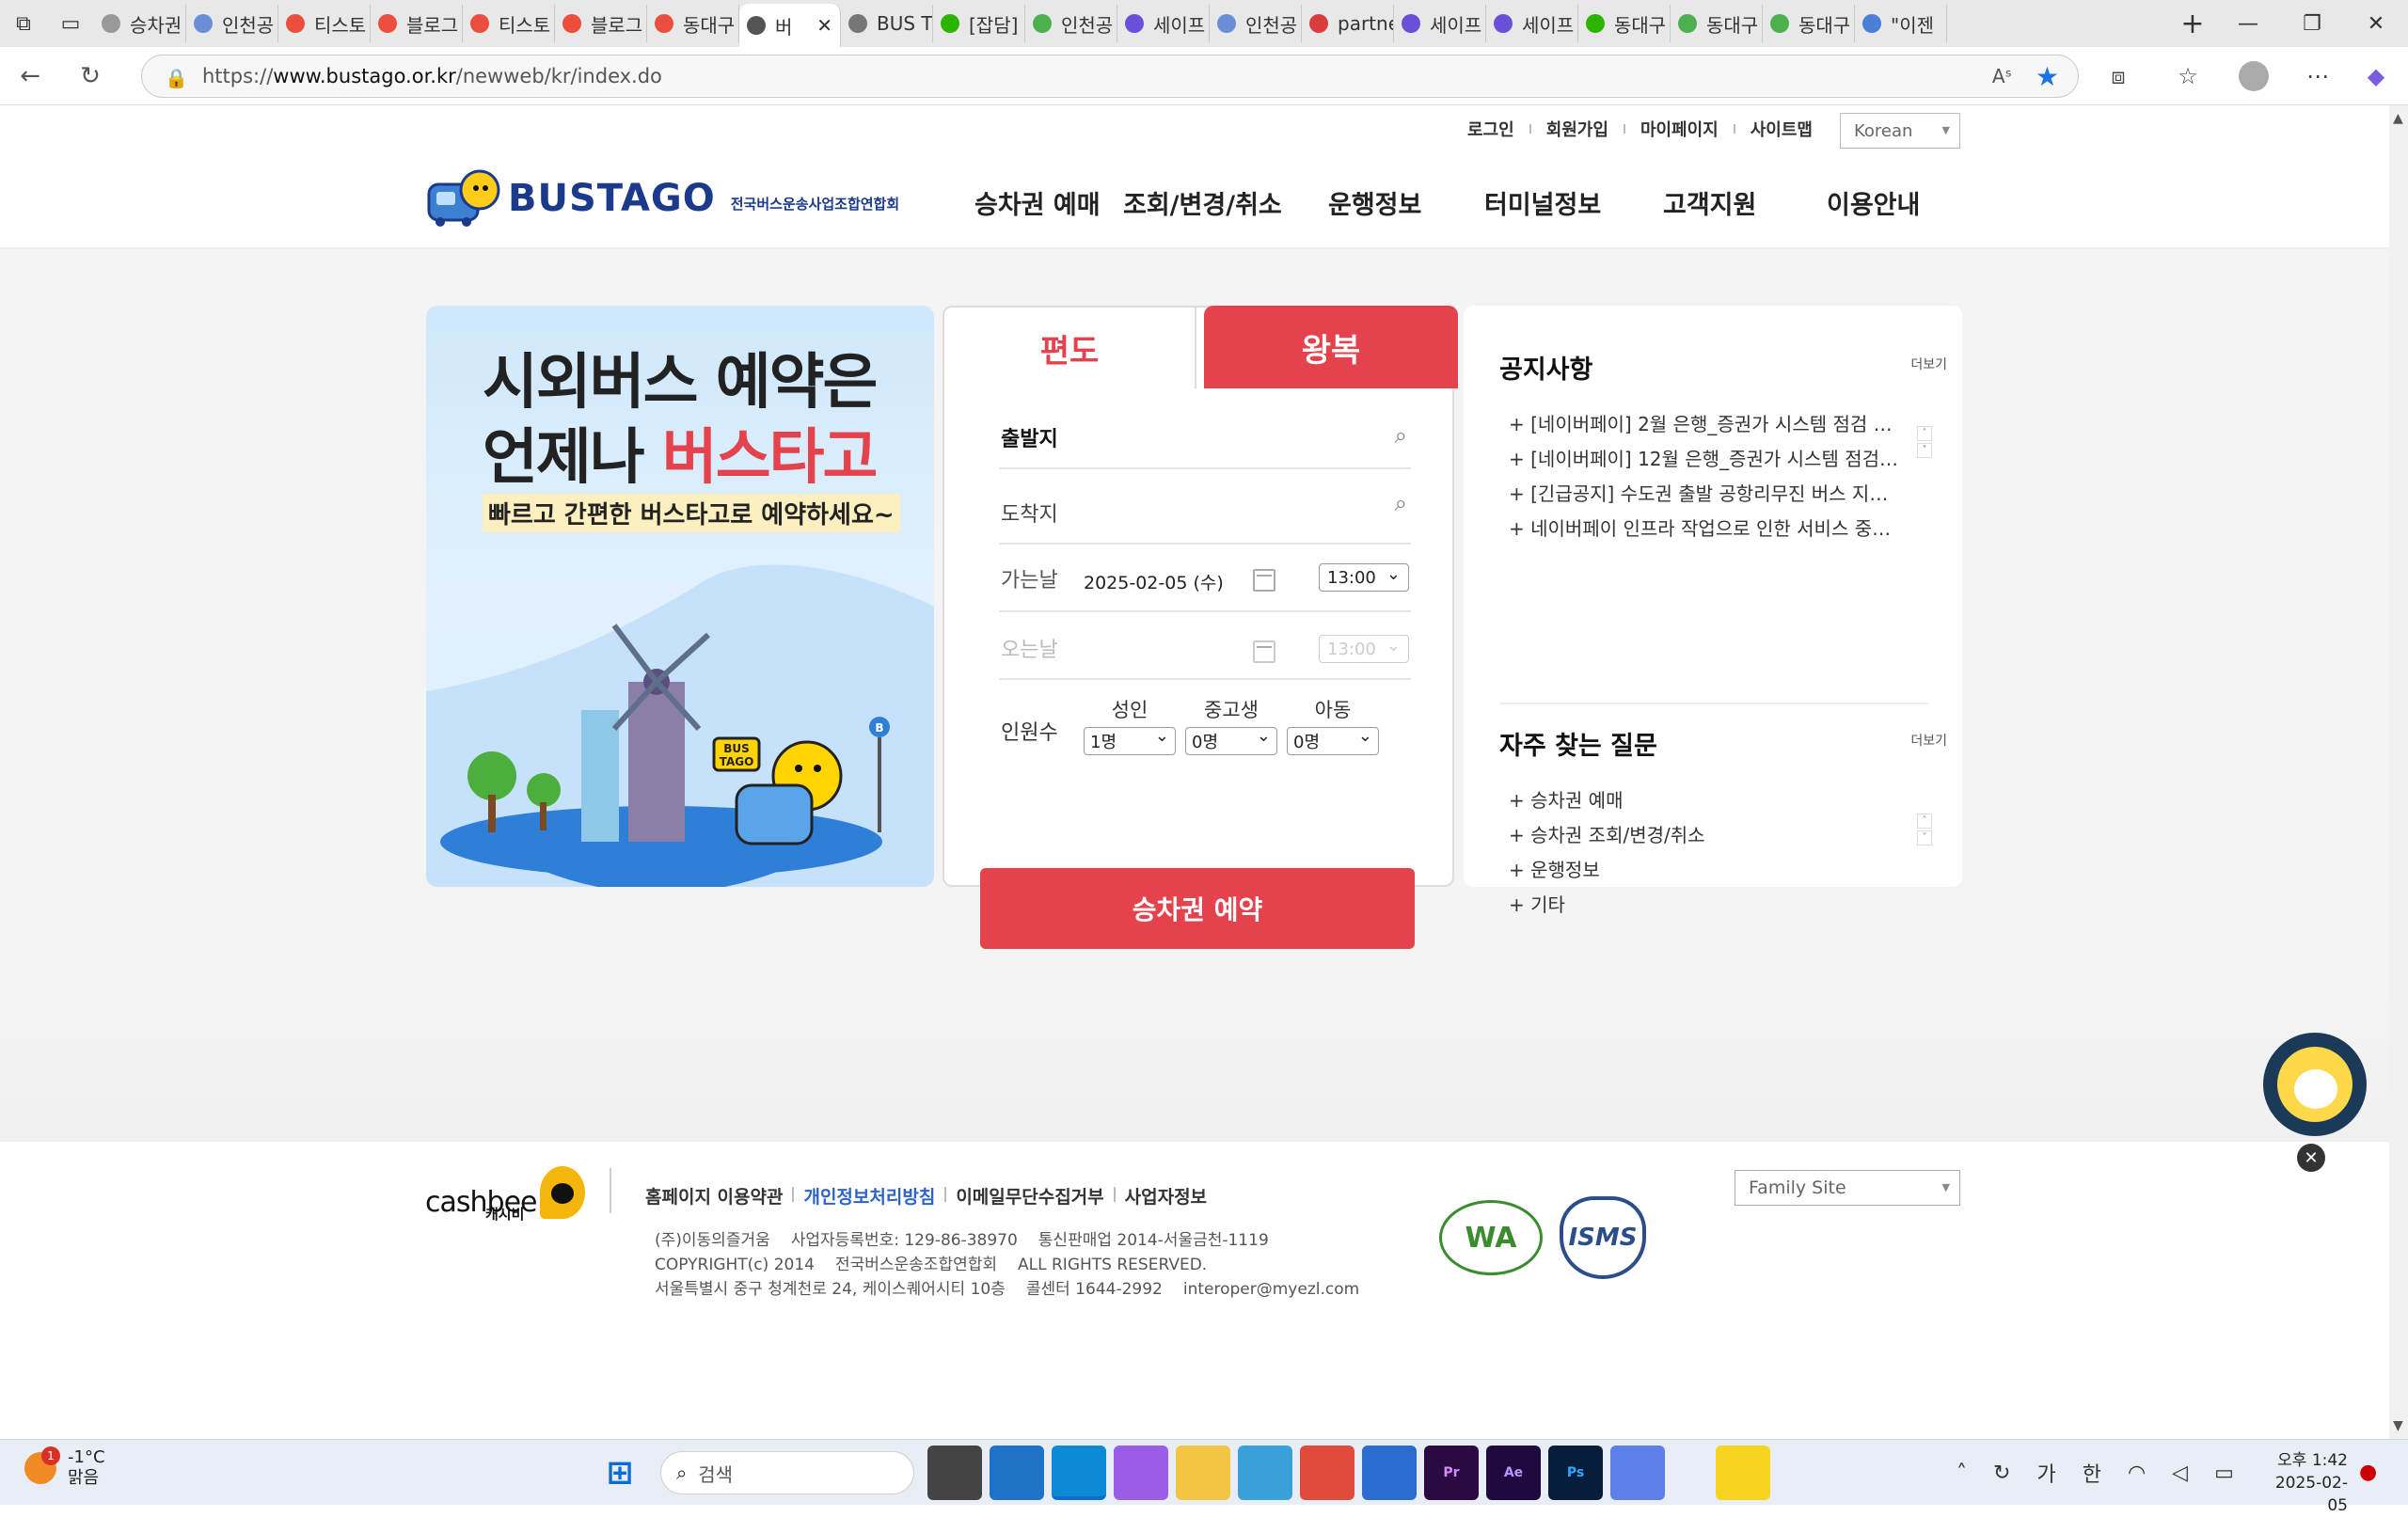 The height and width of the screenshot is (1517, 2408). Describe the element at coordinates (1327, 1473) in the screenshot. I see `chrome-icon` at that location.